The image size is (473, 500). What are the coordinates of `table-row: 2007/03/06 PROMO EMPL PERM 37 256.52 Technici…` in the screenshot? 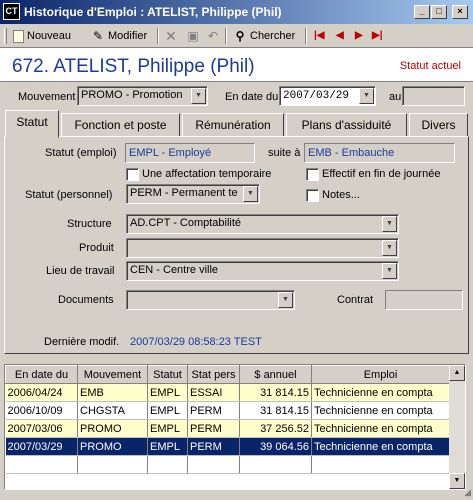 It's located at (227, 428).